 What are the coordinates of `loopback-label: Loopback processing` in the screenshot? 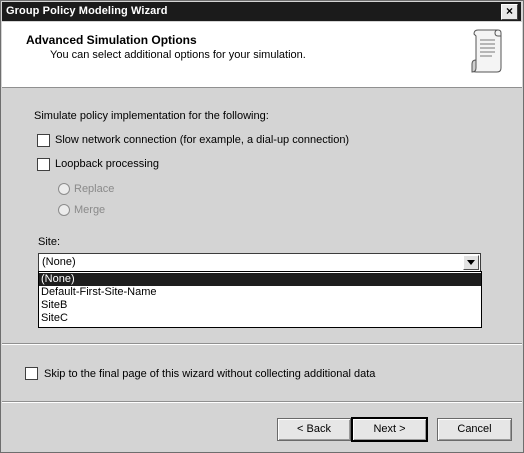 It's located at (107, 164).